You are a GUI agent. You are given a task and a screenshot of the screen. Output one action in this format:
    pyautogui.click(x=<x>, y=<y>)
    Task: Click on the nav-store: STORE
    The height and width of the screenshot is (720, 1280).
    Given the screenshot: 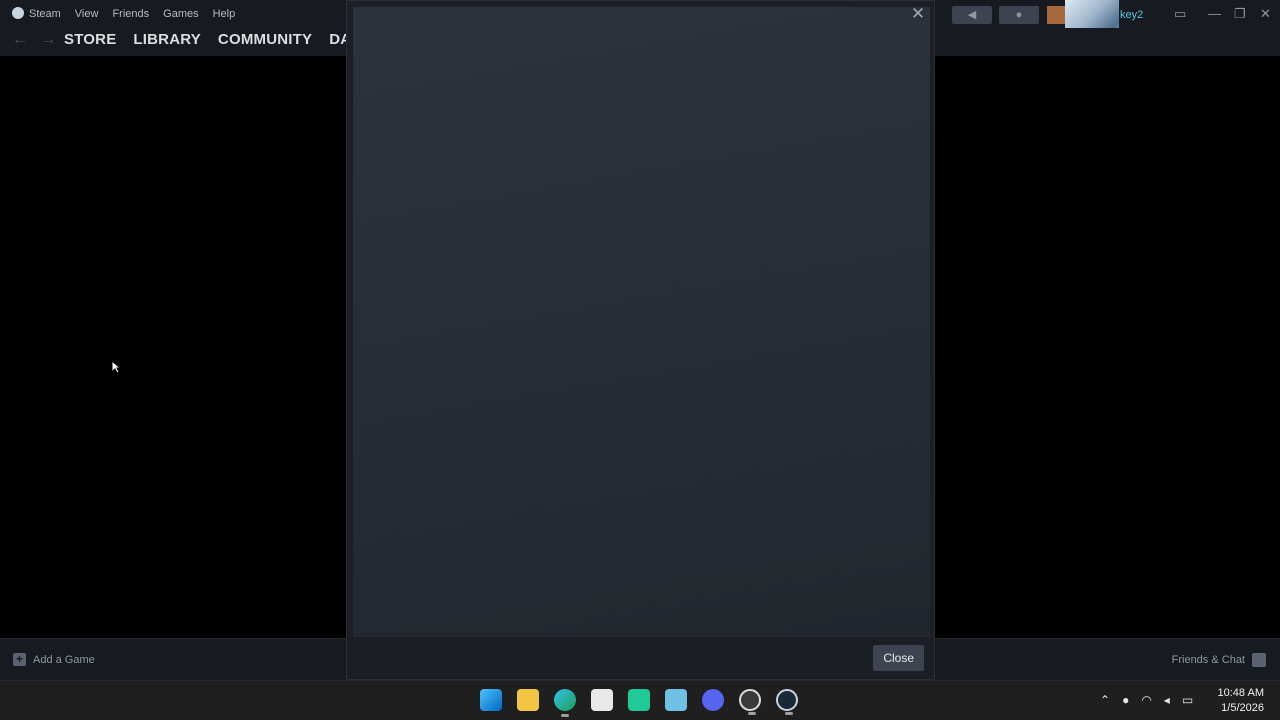 What is the action you would take?
    pyautogui.click(x=90, y=39)
    